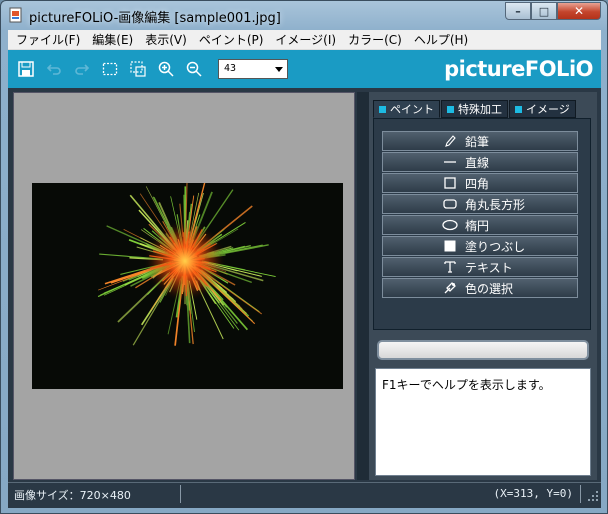 The width and height of the screenshot is (608, 514). Describe the element at coordinates (548, 109) in the screenshot. I see `tab-label: イメージ` at that location.